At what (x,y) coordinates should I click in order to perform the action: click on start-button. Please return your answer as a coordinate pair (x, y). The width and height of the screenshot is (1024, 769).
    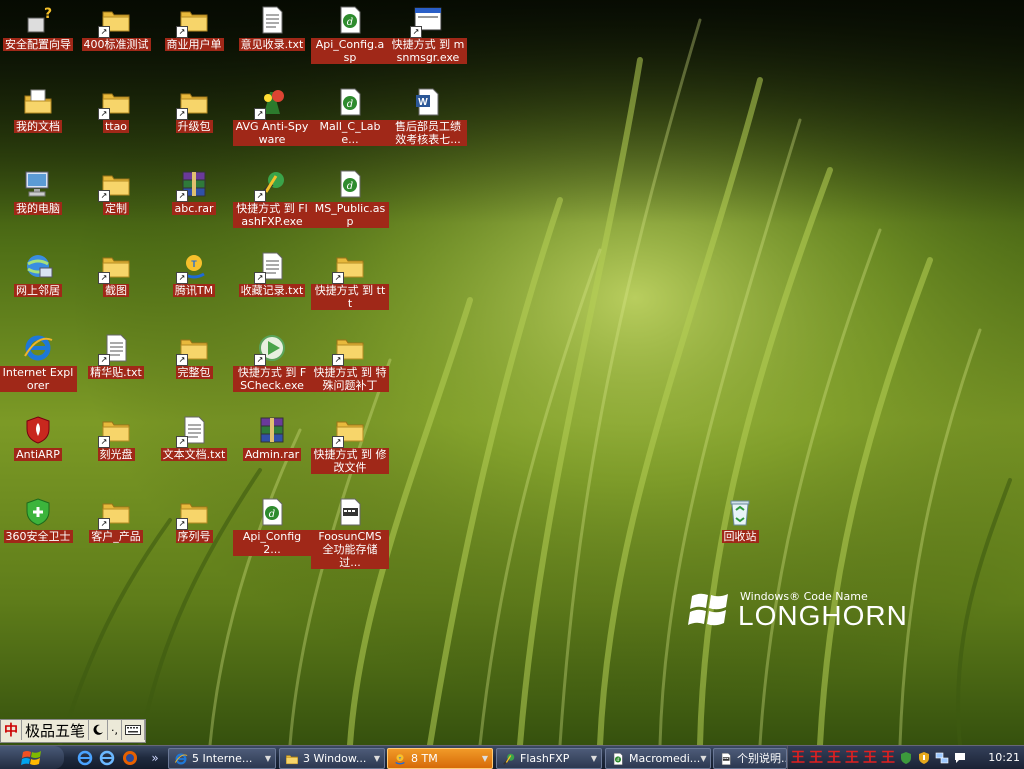
    Looking at the image, I should click on (32, 757).